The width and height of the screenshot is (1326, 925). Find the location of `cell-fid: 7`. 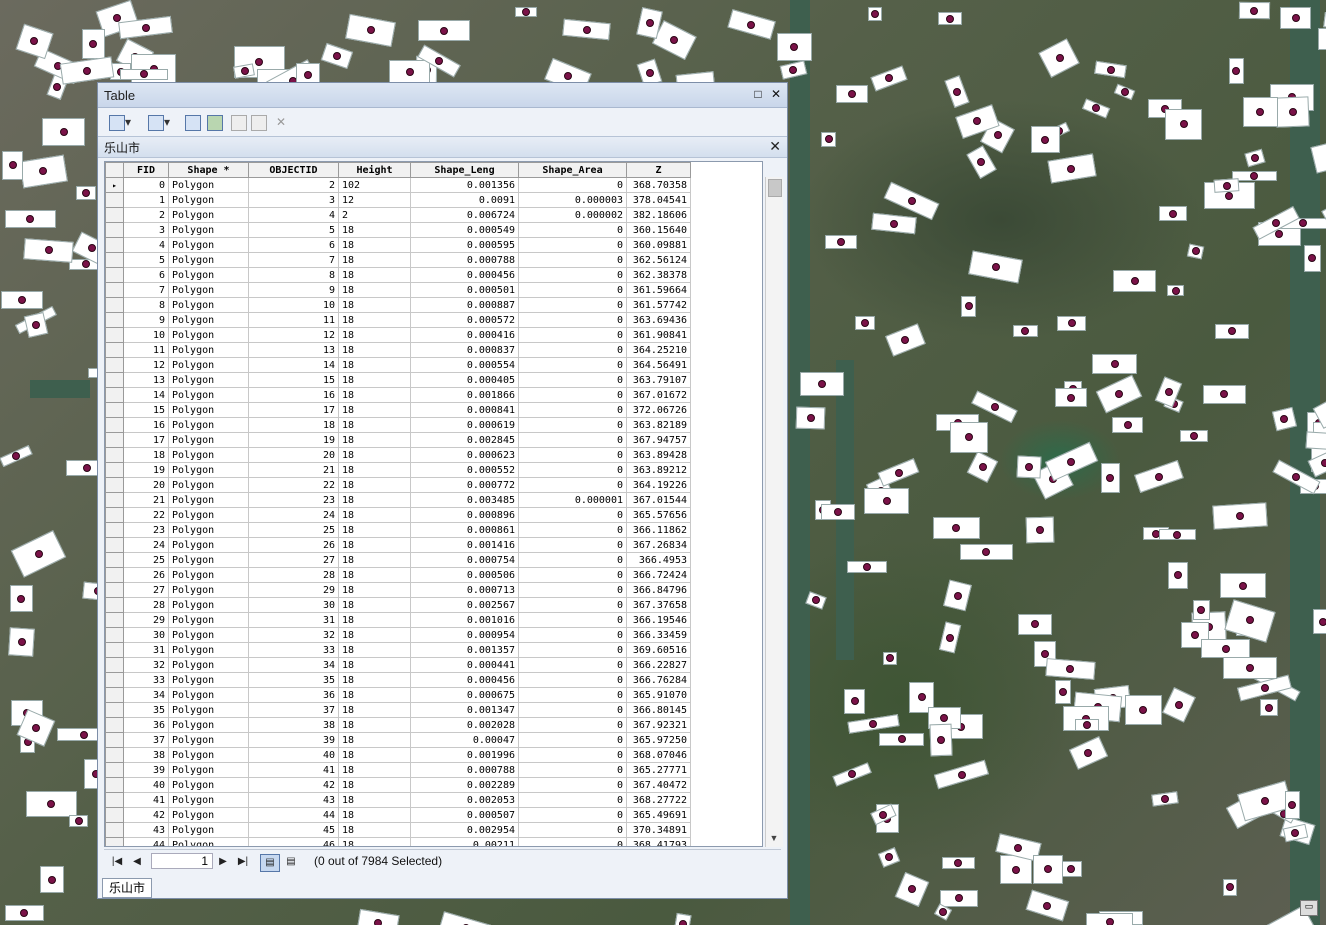

cell-fid: 7 is located at coordinates (146, 290).